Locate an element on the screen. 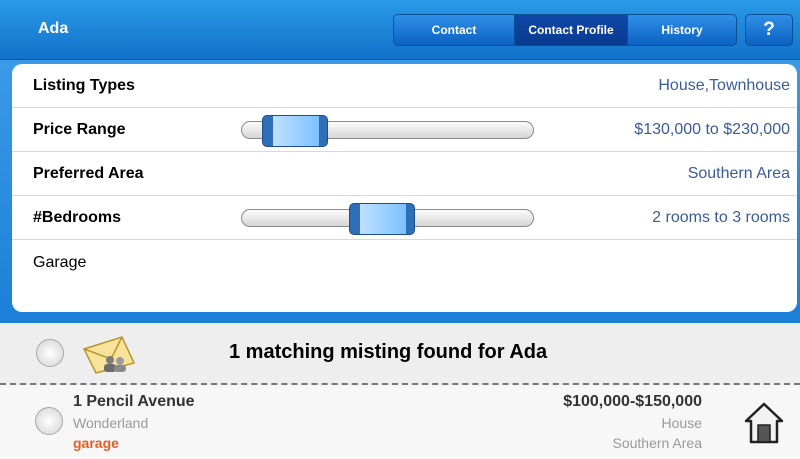  listing-address: 1 Pencil Avenue is located at coordinates (134, 401).